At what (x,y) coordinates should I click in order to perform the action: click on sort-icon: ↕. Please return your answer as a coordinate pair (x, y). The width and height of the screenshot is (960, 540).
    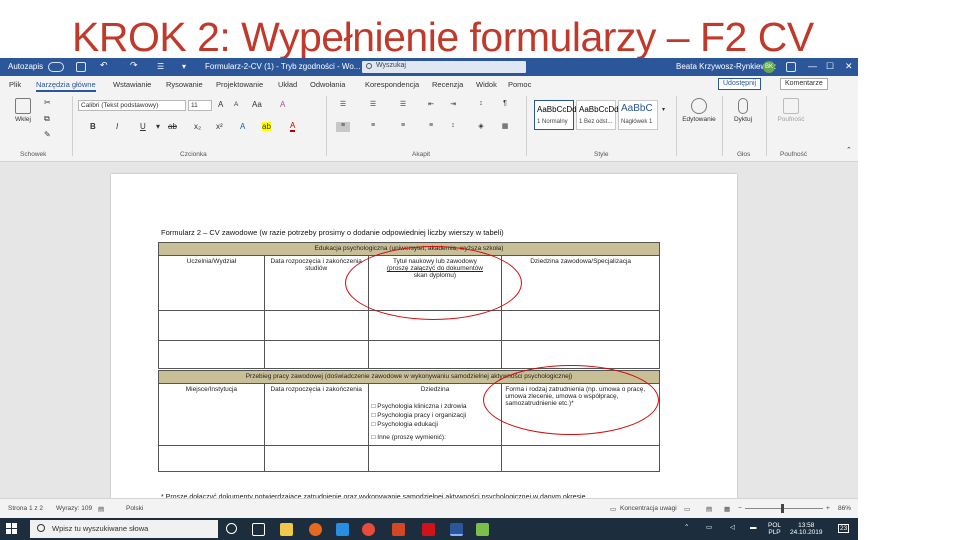
    Looking at the image, I should click on (481, 105).